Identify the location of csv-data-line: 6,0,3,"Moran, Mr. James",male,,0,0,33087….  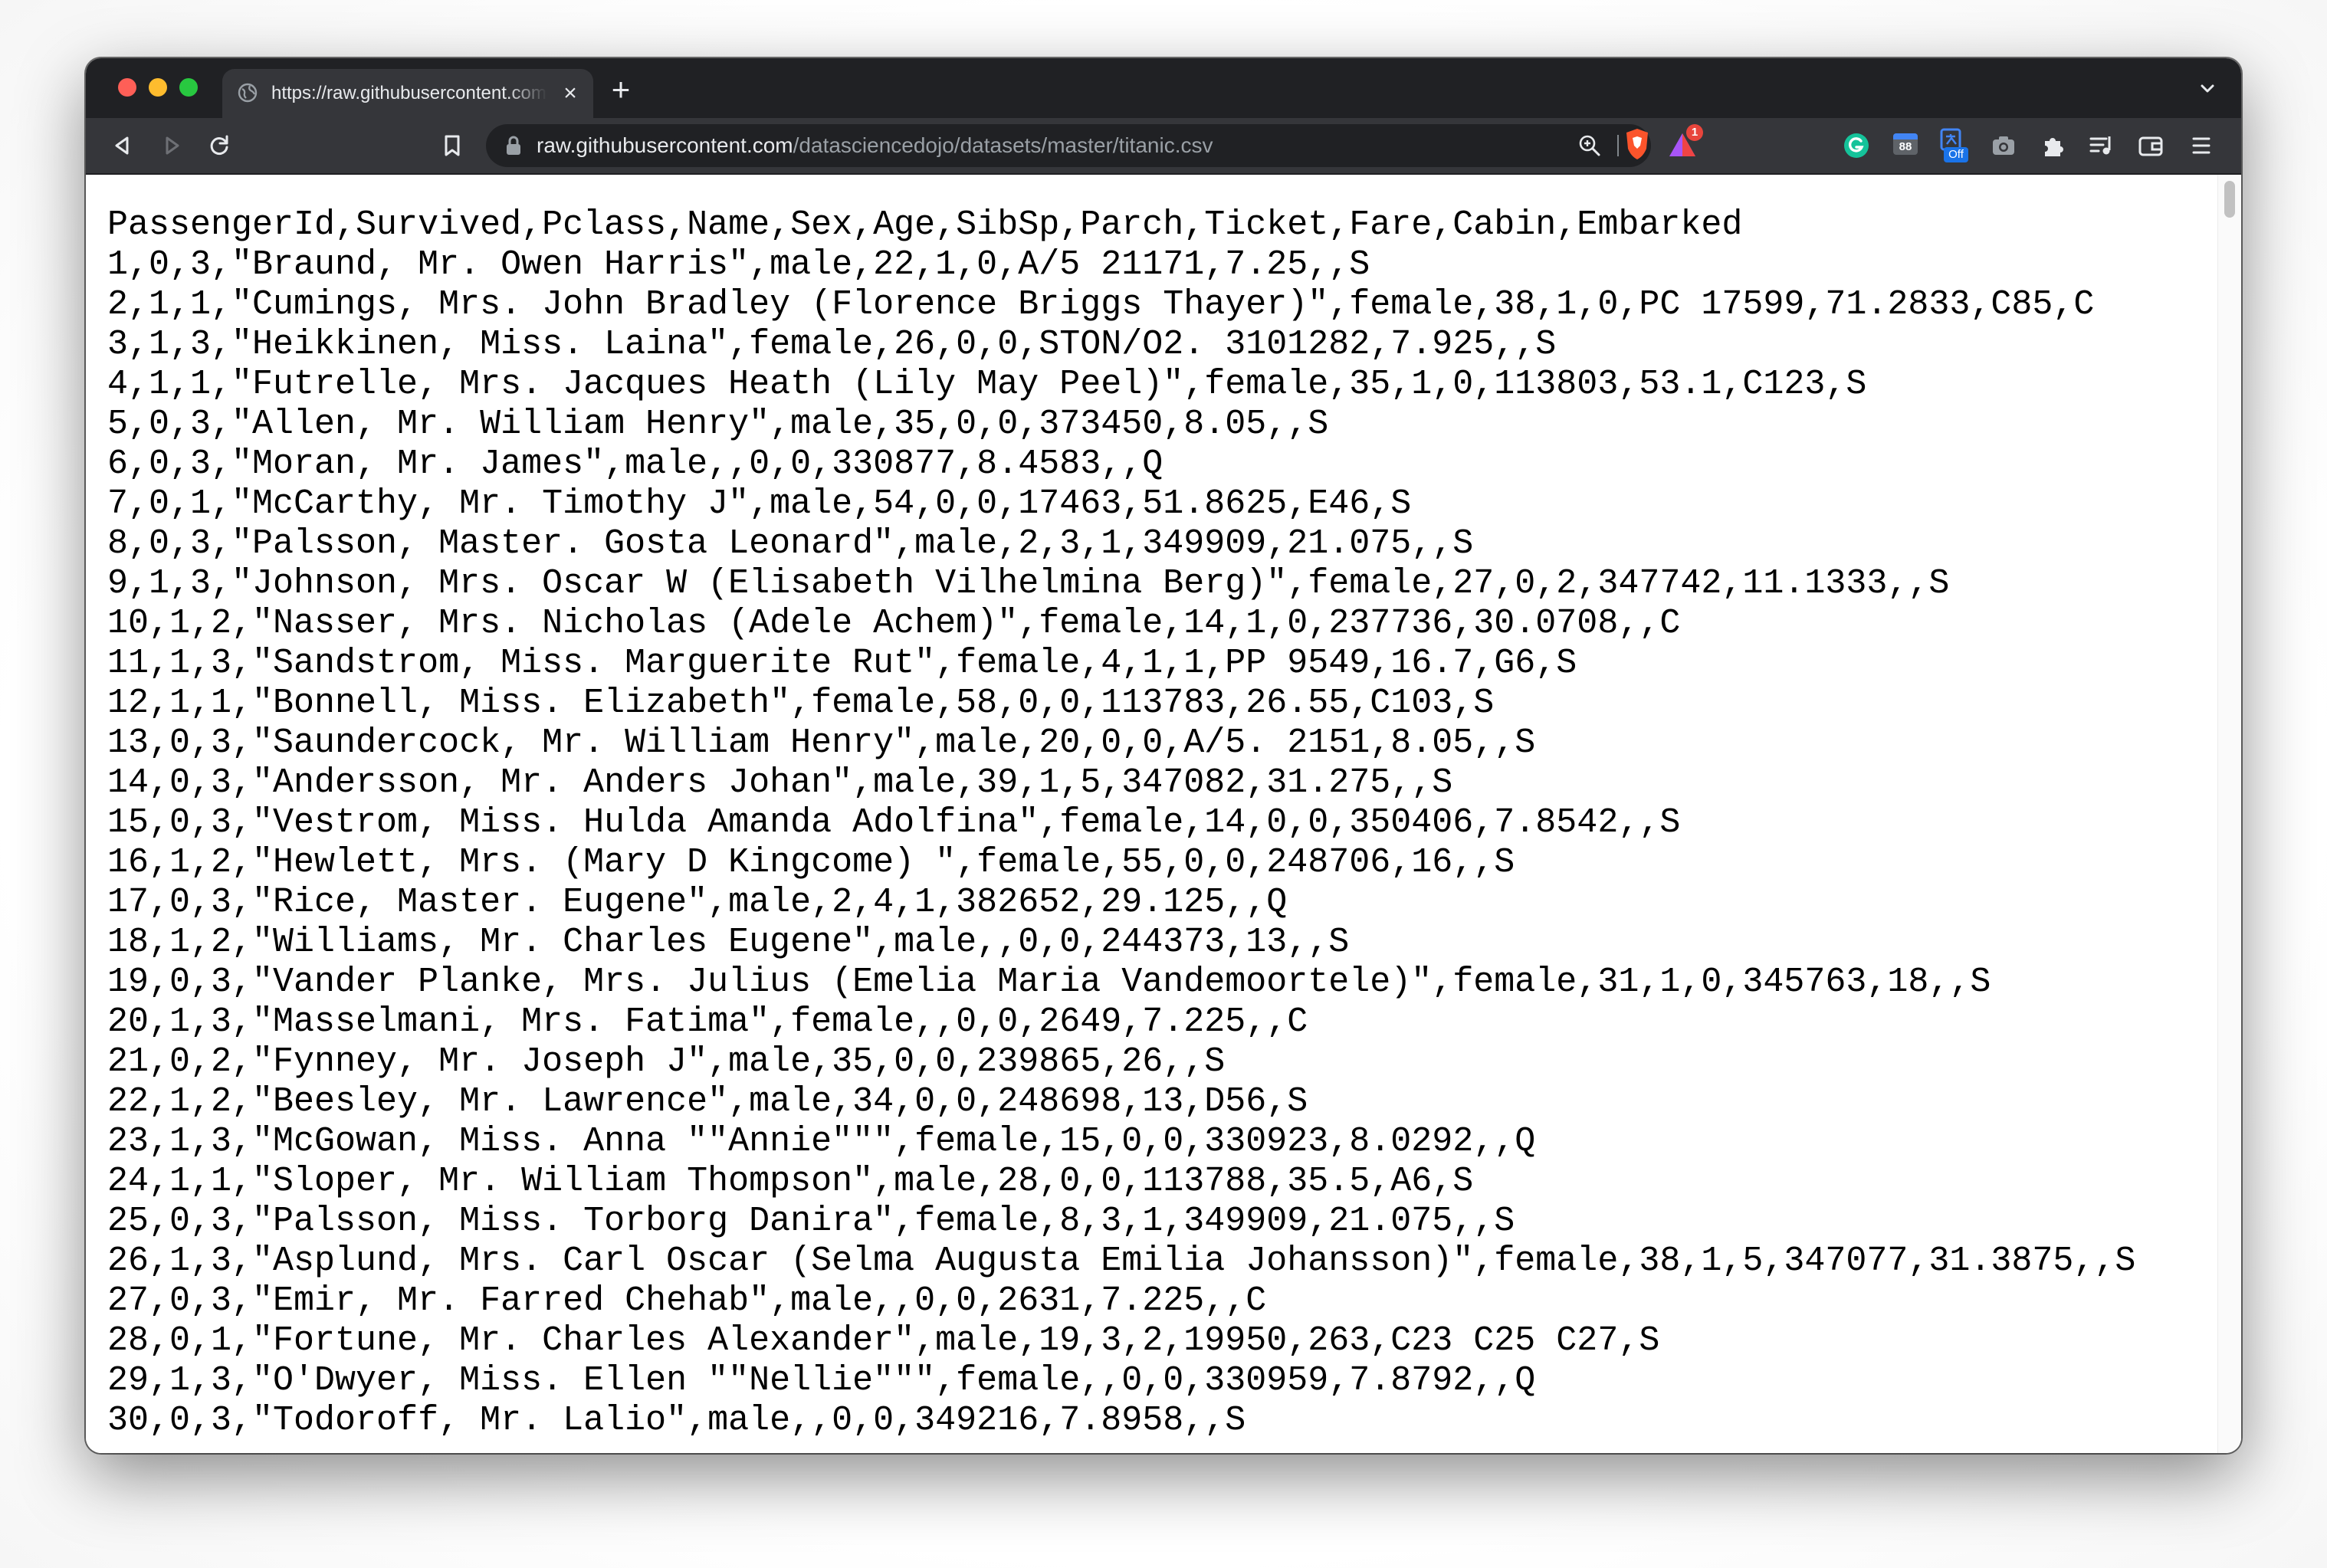
(635, 464).